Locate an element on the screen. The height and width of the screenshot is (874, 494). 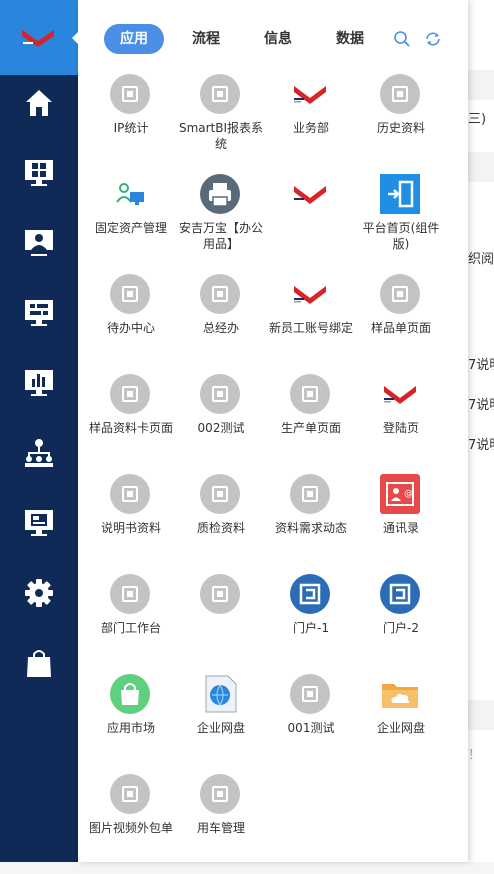
app-label: 002测试 is located at coordinates (221, 428).